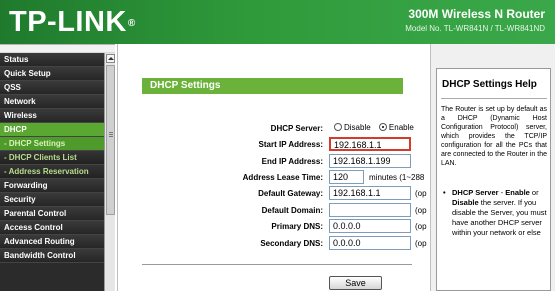 This screenshot has height=291, width=555. I want to click on end-ip-label: End IP Address:, so click(292, 161).